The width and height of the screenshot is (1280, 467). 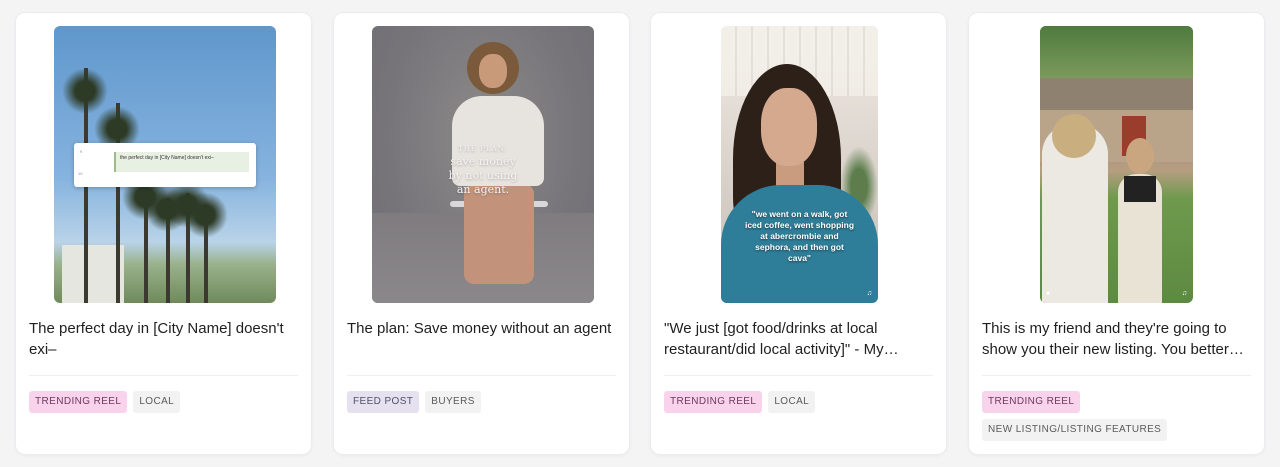 What do you see at coordinates (383, 402) in the screenshot?
I see `tag-feed-post: FEED POST` at bounding box center [383, 402].